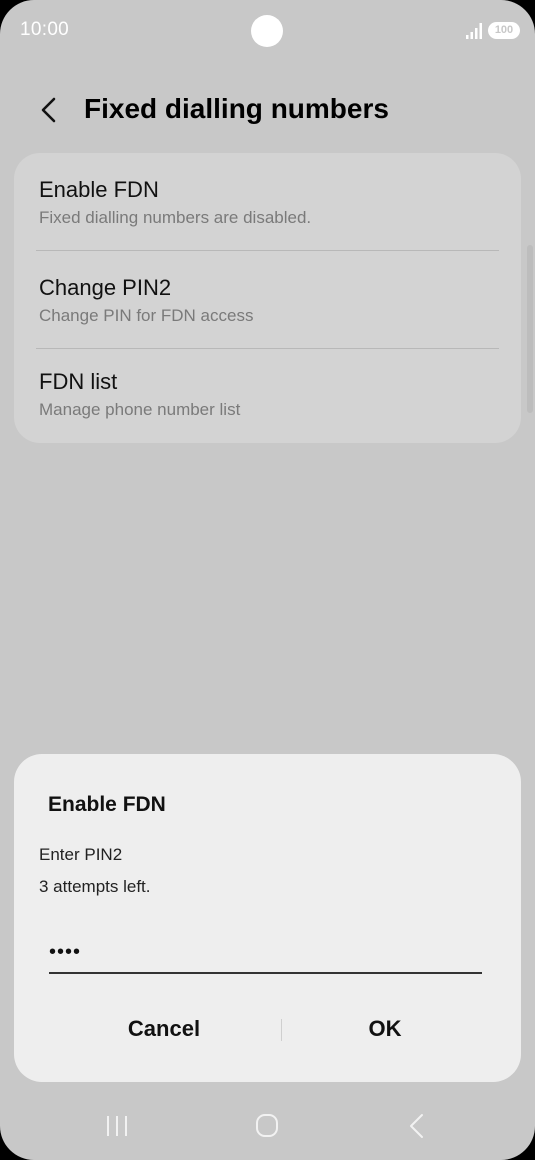 Image resolution: width=535 pixels, height=1160 pixels. What do you see at coordinates (265, 953) in the screenshot?
I see `pin2-input` at bounding box center [265, 953].